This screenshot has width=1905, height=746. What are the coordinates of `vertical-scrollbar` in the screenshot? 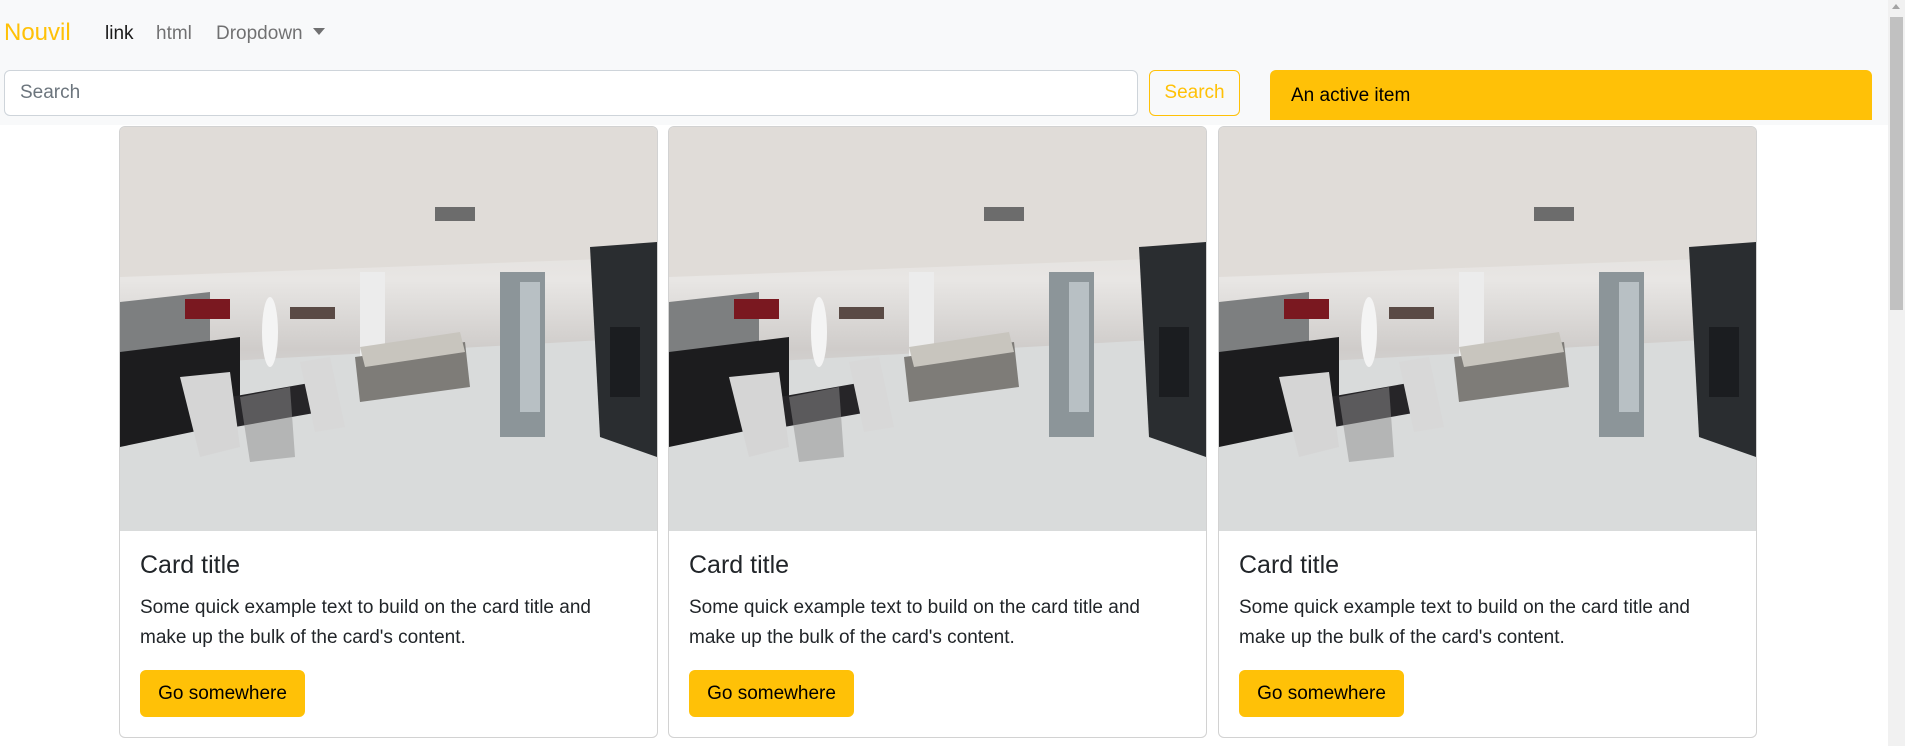 It's located at (1896, 373).